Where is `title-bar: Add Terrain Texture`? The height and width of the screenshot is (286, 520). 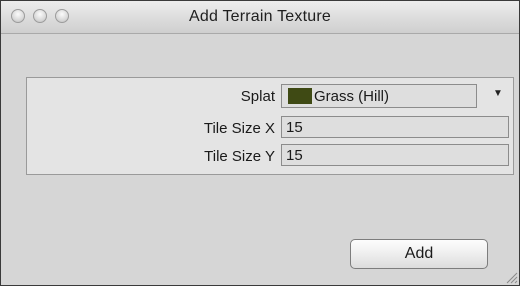 title-bar: Add Terrain Texture is located at coordinates (260, 17).